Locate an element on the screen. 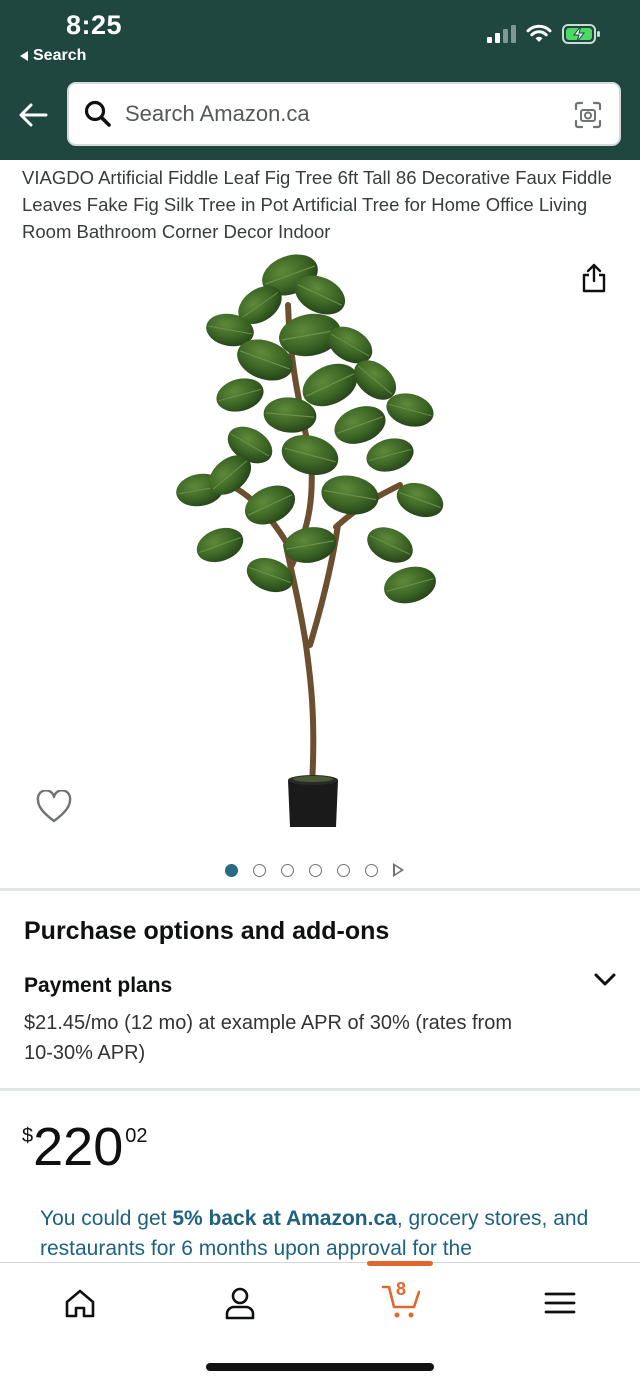  menu-icon is located at coordinates (560, 1303).